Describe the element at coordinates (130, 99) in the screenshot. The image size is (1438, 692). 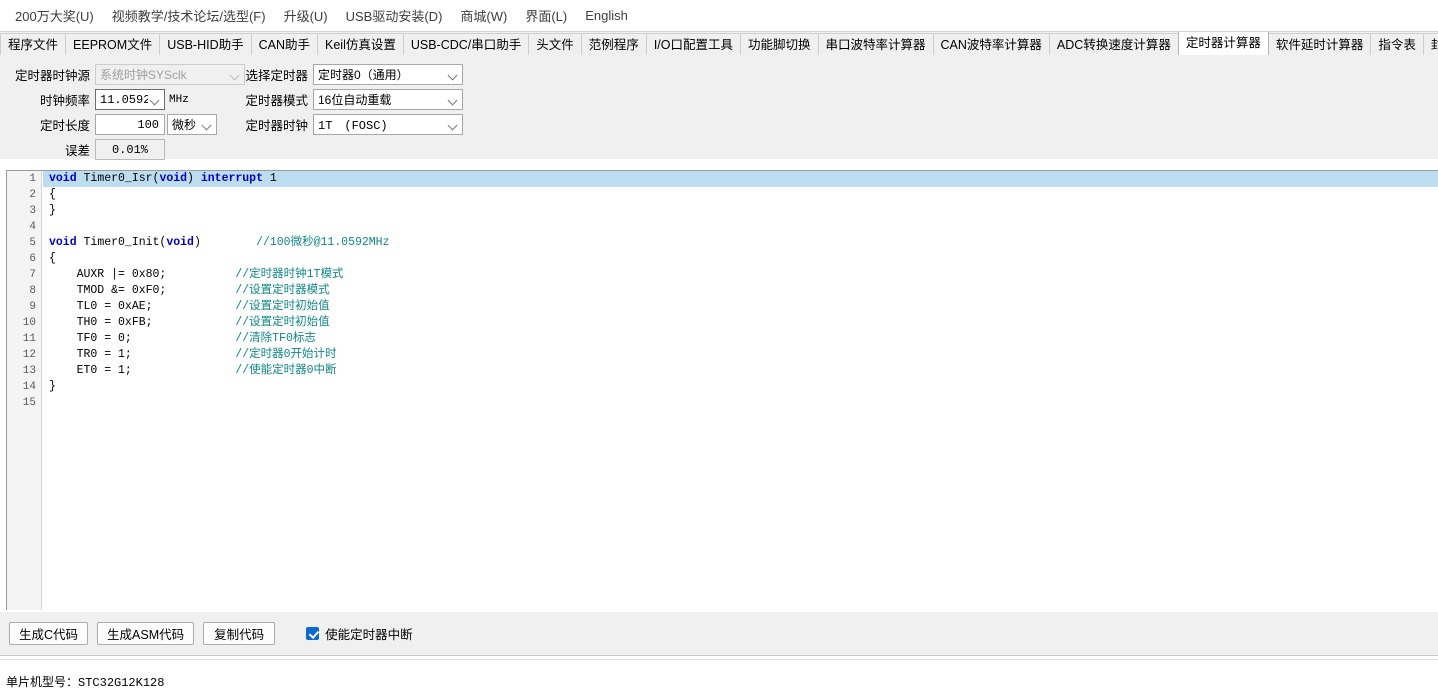
I see `clock-freq-select: 11.0592` at that location.